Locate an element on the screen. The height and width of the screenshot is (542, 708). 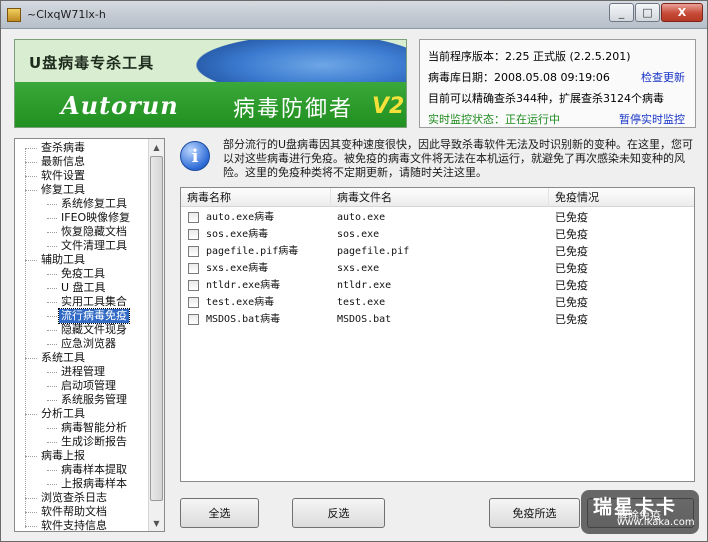
tree-item-label: 流行病毒免疫 is located at coordinates (94, 316).